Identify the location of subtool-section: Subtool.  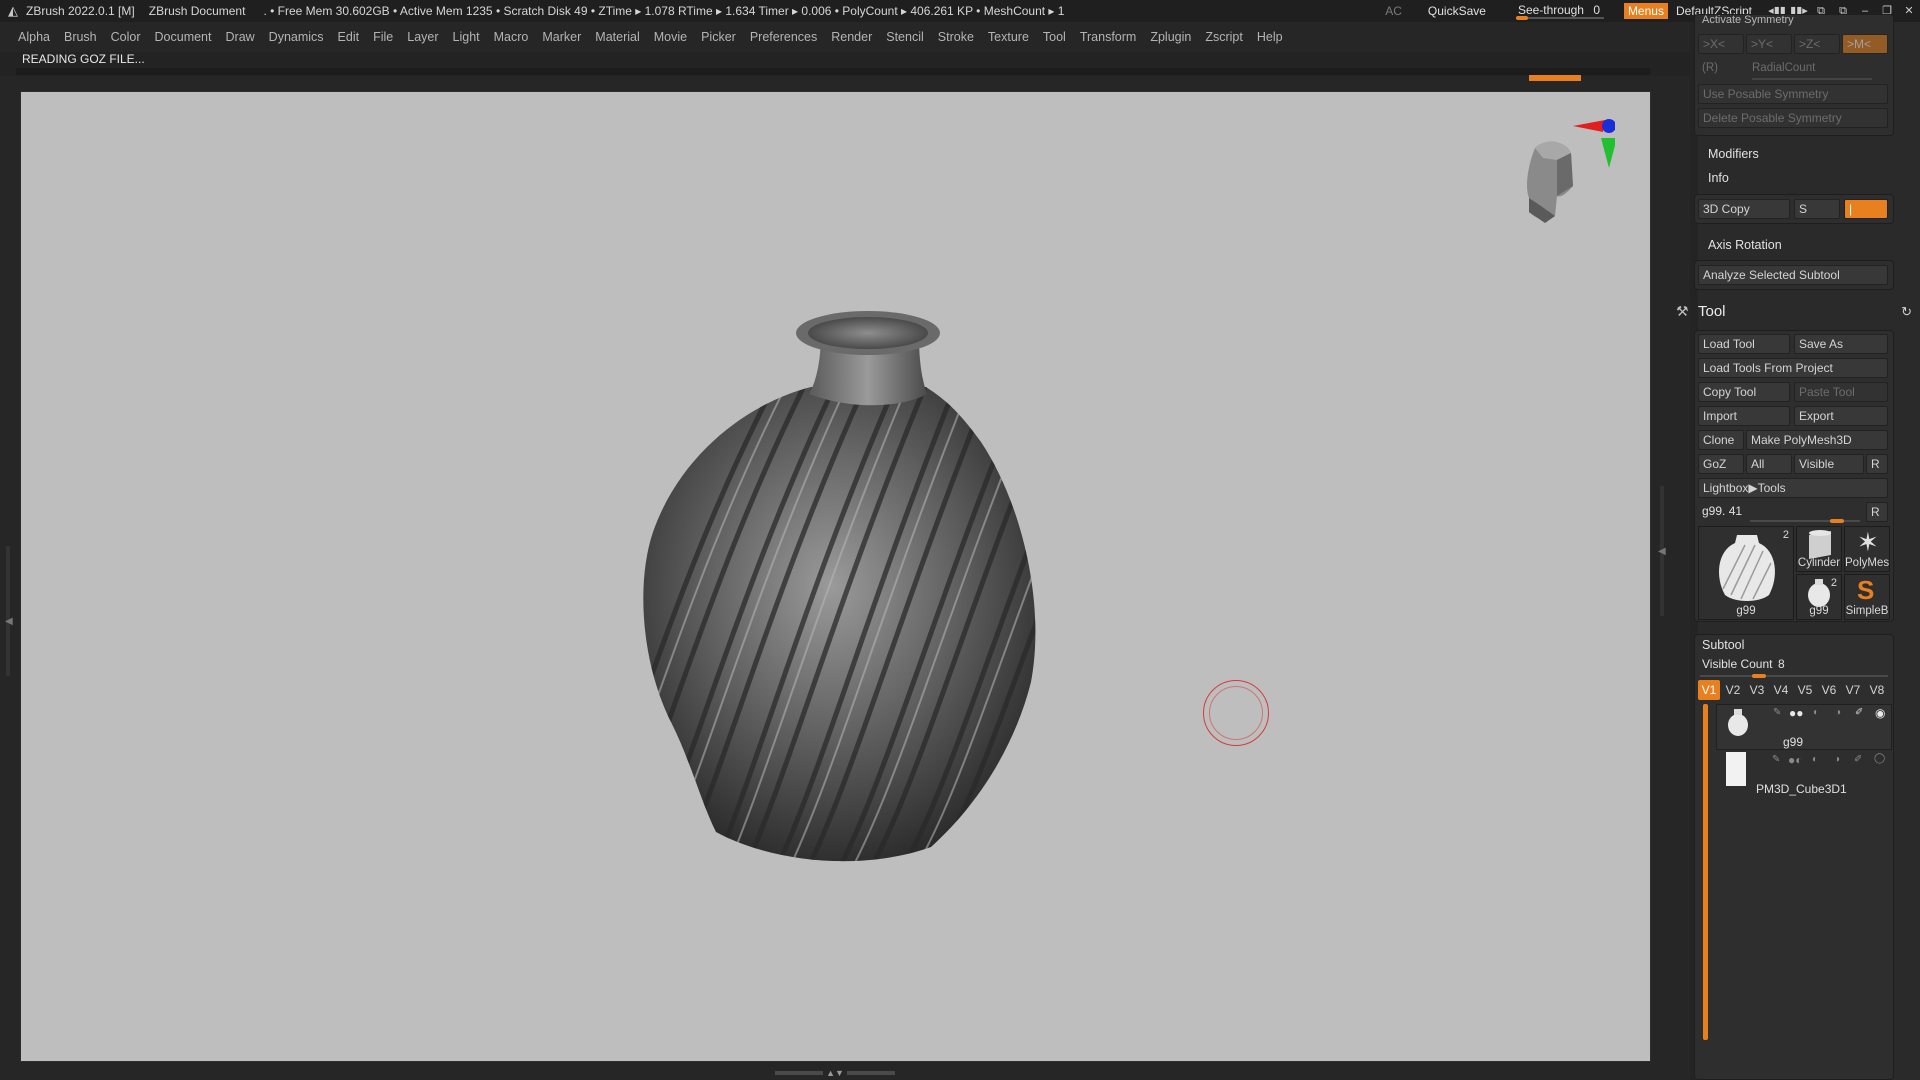
(1723, 645).